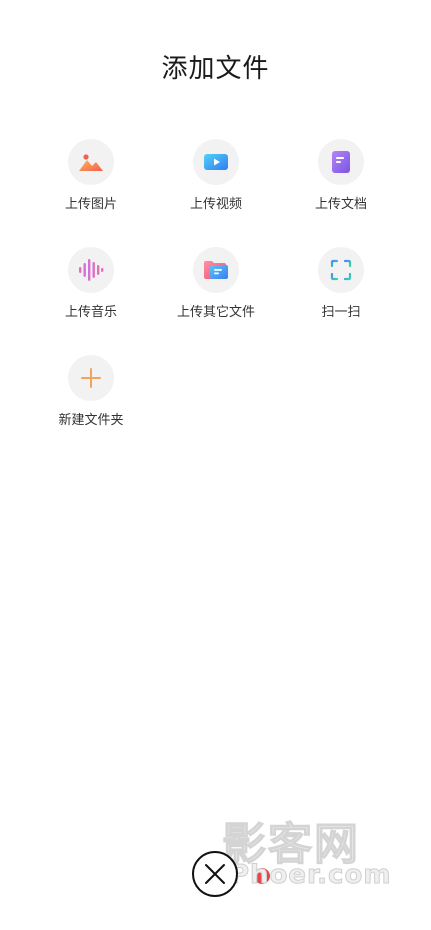 The image size is (431, 930). What do you see at coordinates (215, 312) in the screenshot?
I see `upload-other-file-label: 上传其它文件` at bounding box center [215, 312].